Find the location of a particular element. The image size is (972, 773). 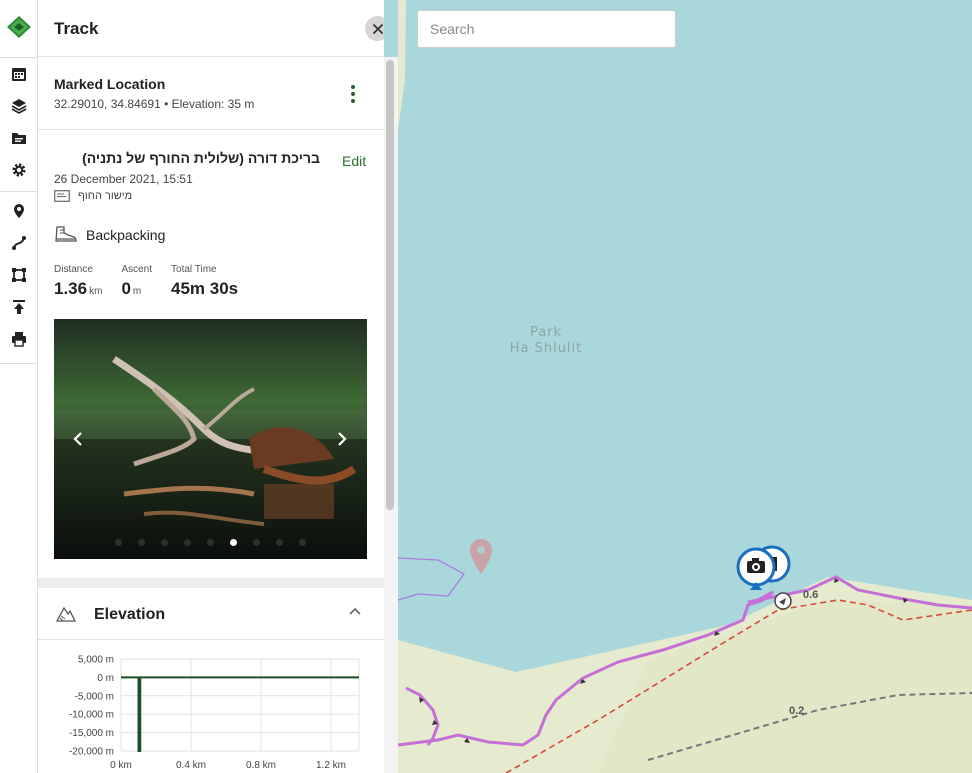

track-note-row: מישור החוף is located at coordinates (93, 196).